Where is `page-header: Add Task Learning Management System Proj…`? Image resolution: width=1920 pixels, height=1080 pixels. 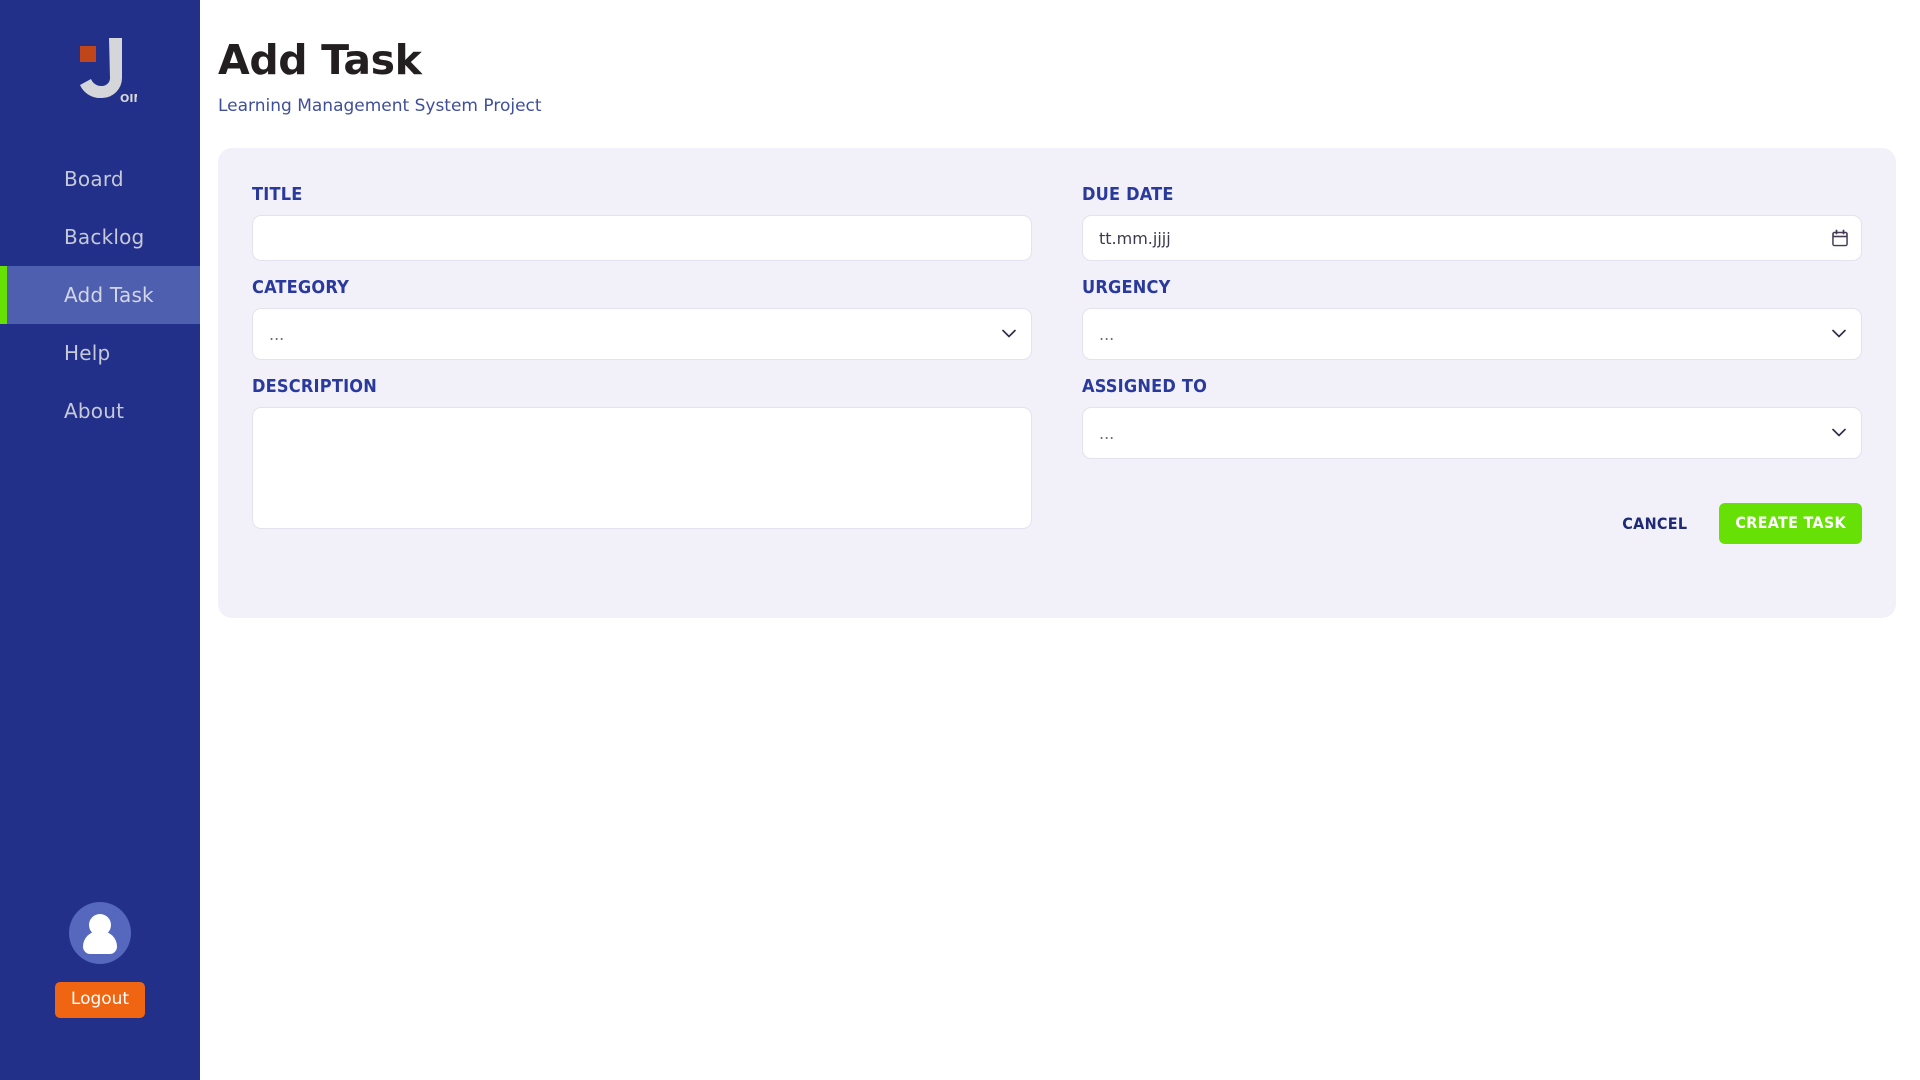
page-header: Add Task Learning Management System Proj… is located at coordinates (1060, 58).